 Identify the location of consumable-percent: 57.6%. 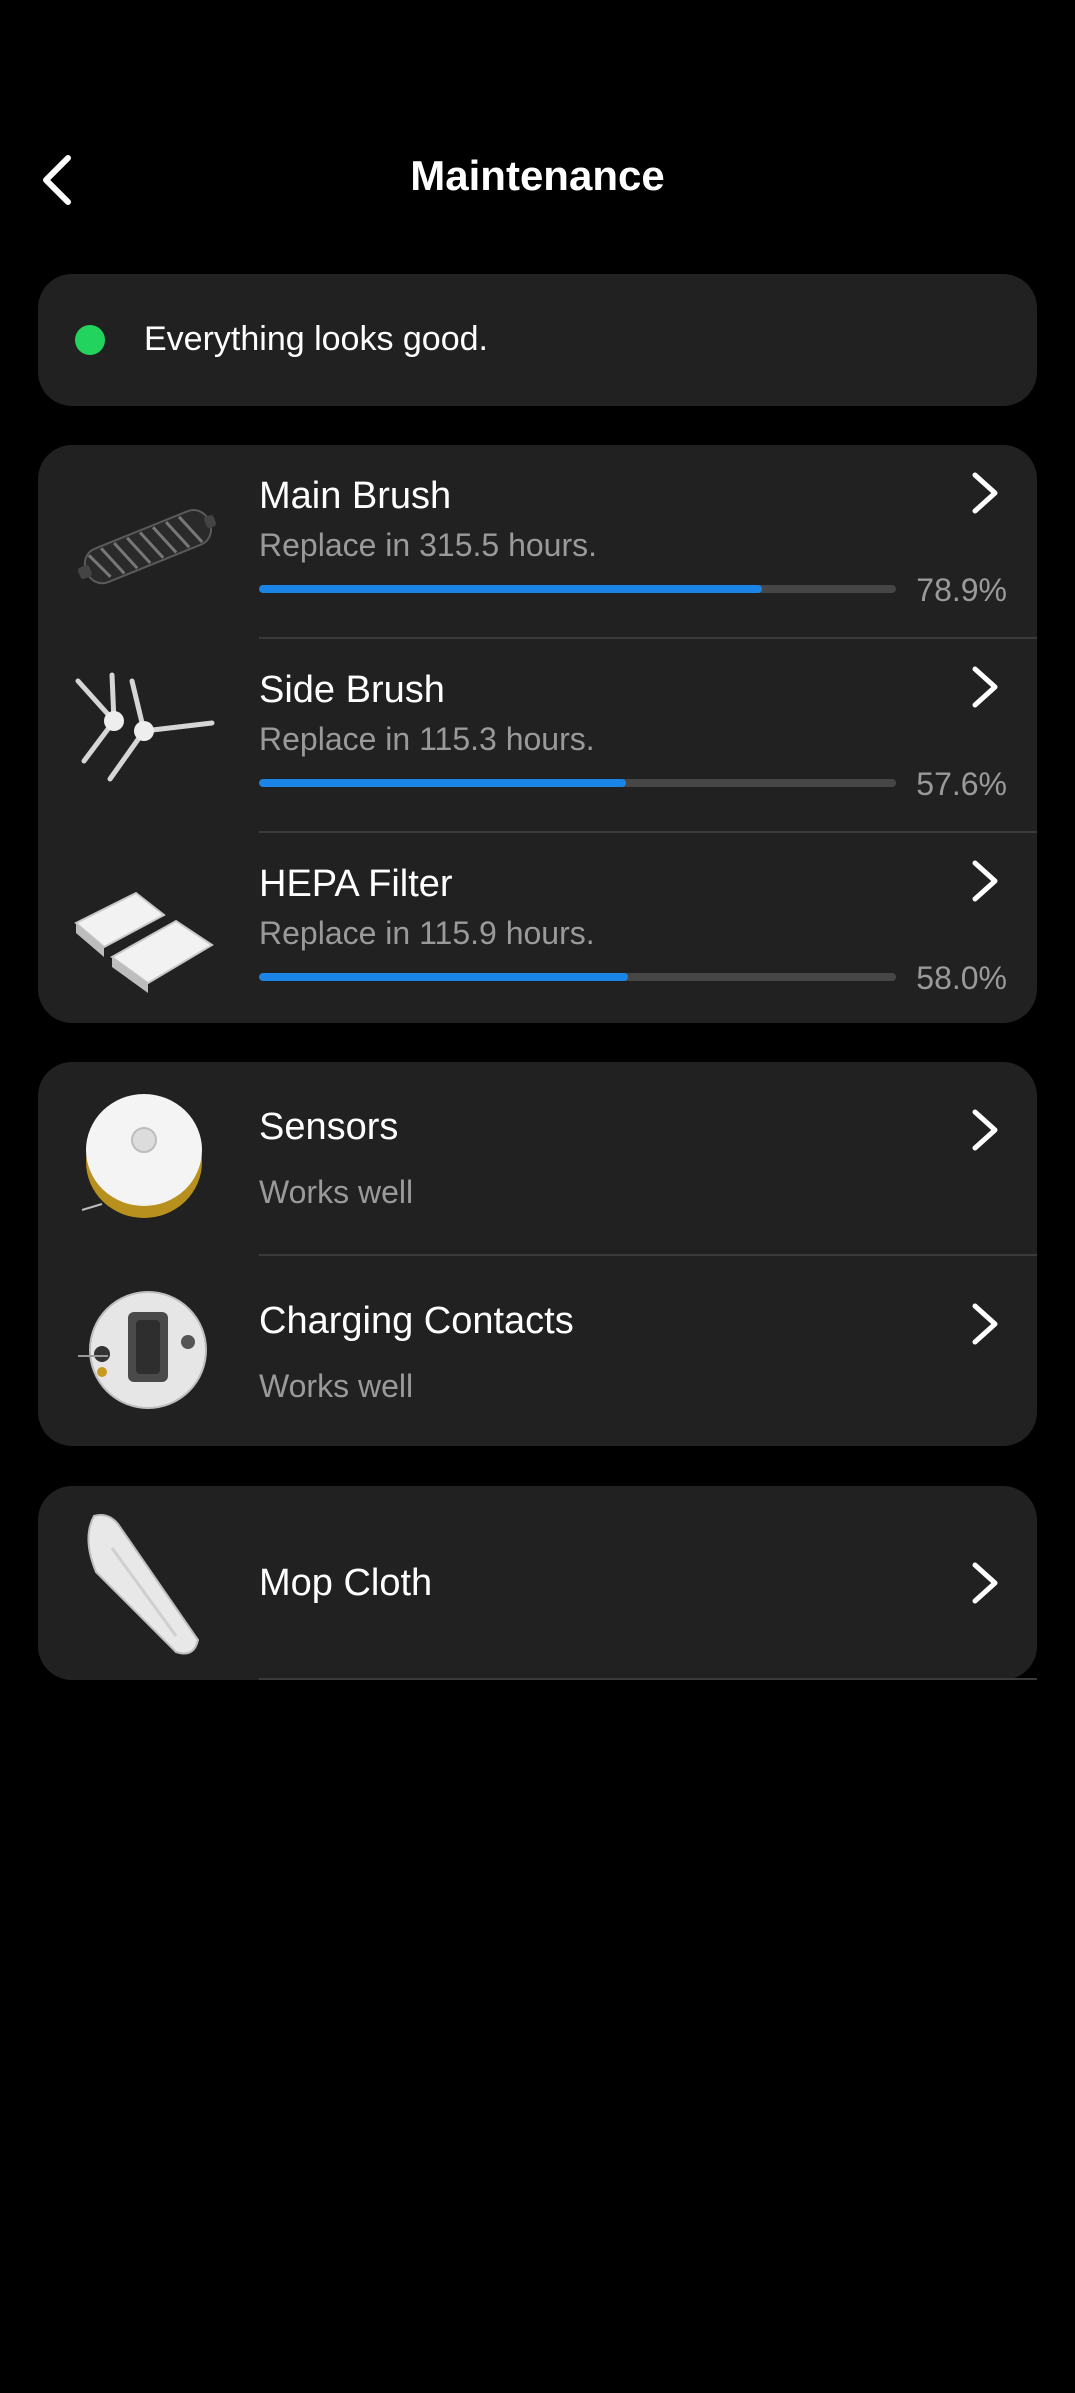
(961, 784).